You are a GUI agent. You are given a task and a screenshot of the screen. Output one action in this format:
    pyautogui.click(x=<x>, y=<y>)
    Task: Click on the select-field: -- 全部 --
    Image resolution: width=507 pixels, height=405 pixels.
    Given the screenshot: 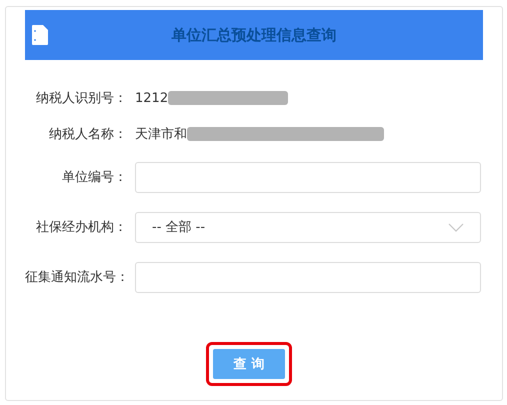 What is the action you would take?
    pyautogui.click(x=308, y=227)
    